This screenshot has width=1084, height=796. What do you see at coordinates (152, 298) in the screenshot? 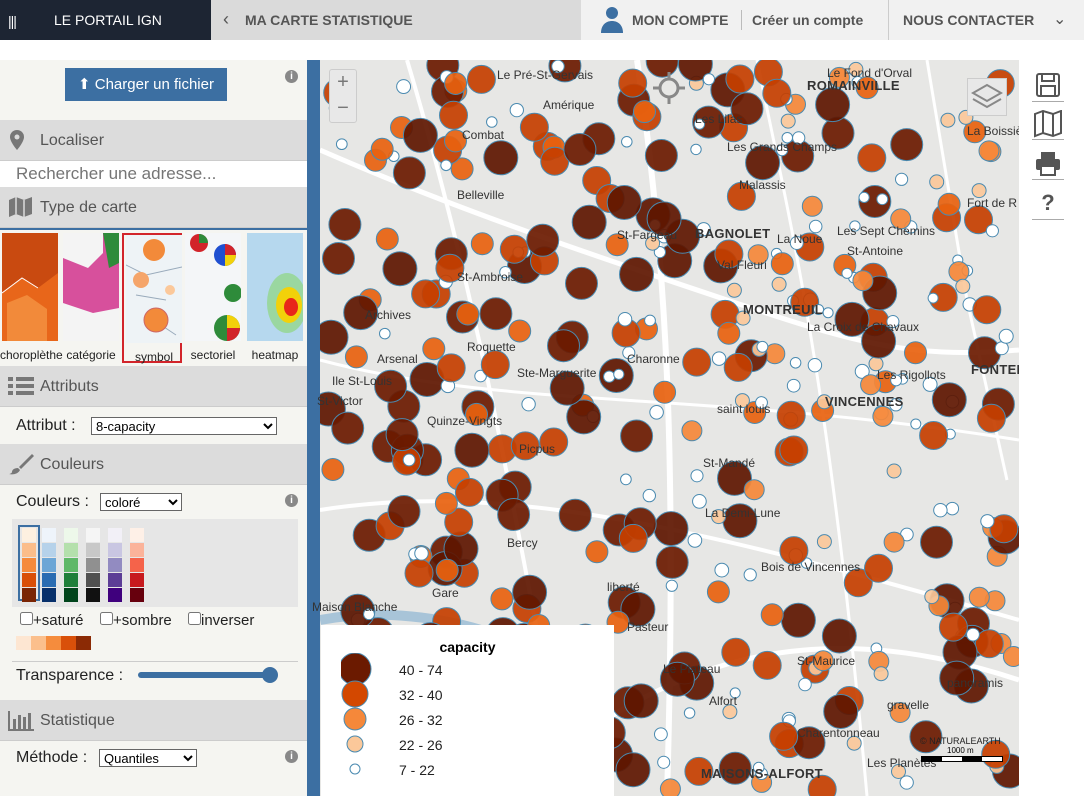
I see `maptype-symbol: symbol` at bounding box center [152, 298].